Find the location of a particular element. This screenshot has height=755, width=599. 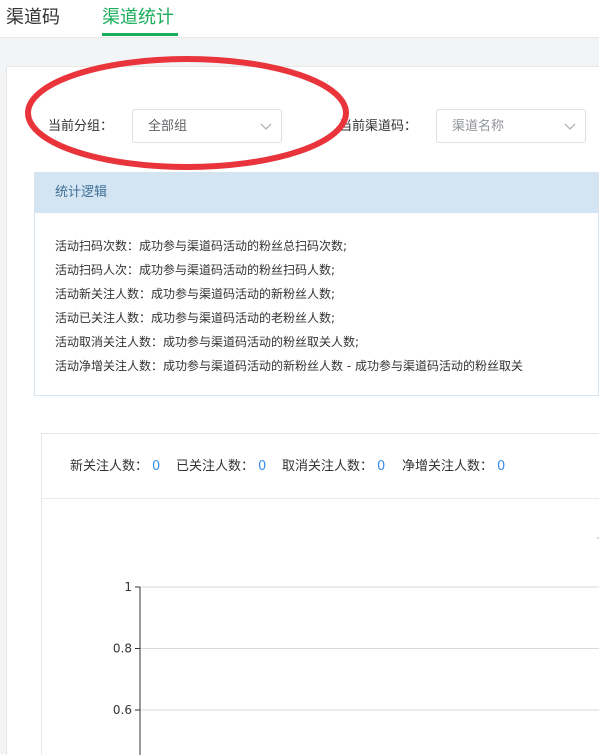

channel-select: 渠道名称 is located at coordinates (511, 126).